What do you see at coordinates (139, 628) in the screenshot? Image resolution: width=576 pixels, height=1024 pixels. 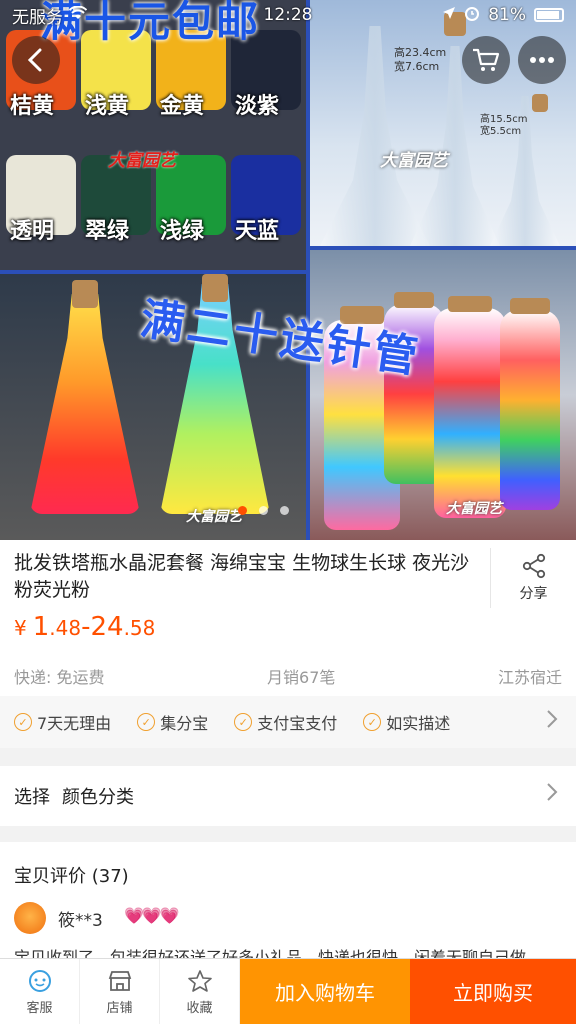 I see `price-high-dec: .58` at bounding box center [139, 628].